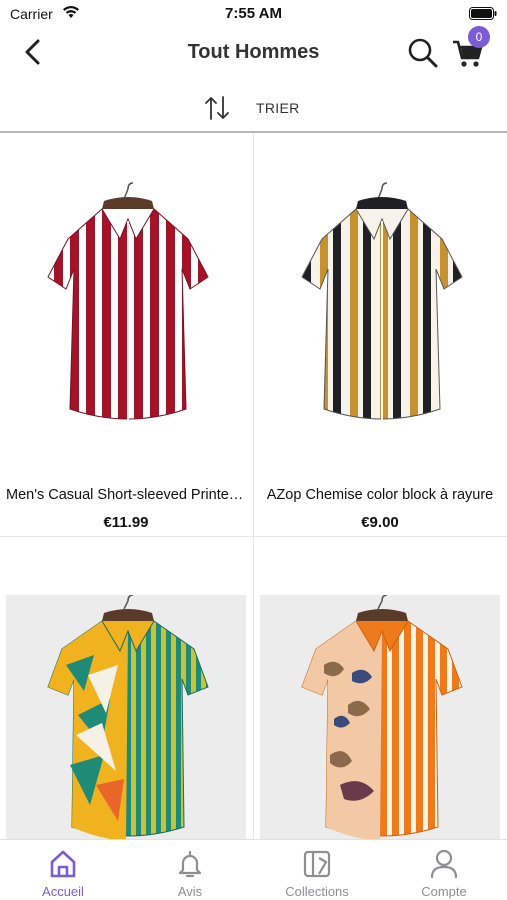  What do you see at coordinates (317, 864) in the screenshot?
I see `collections-icon` at bounding box center [317, 864].